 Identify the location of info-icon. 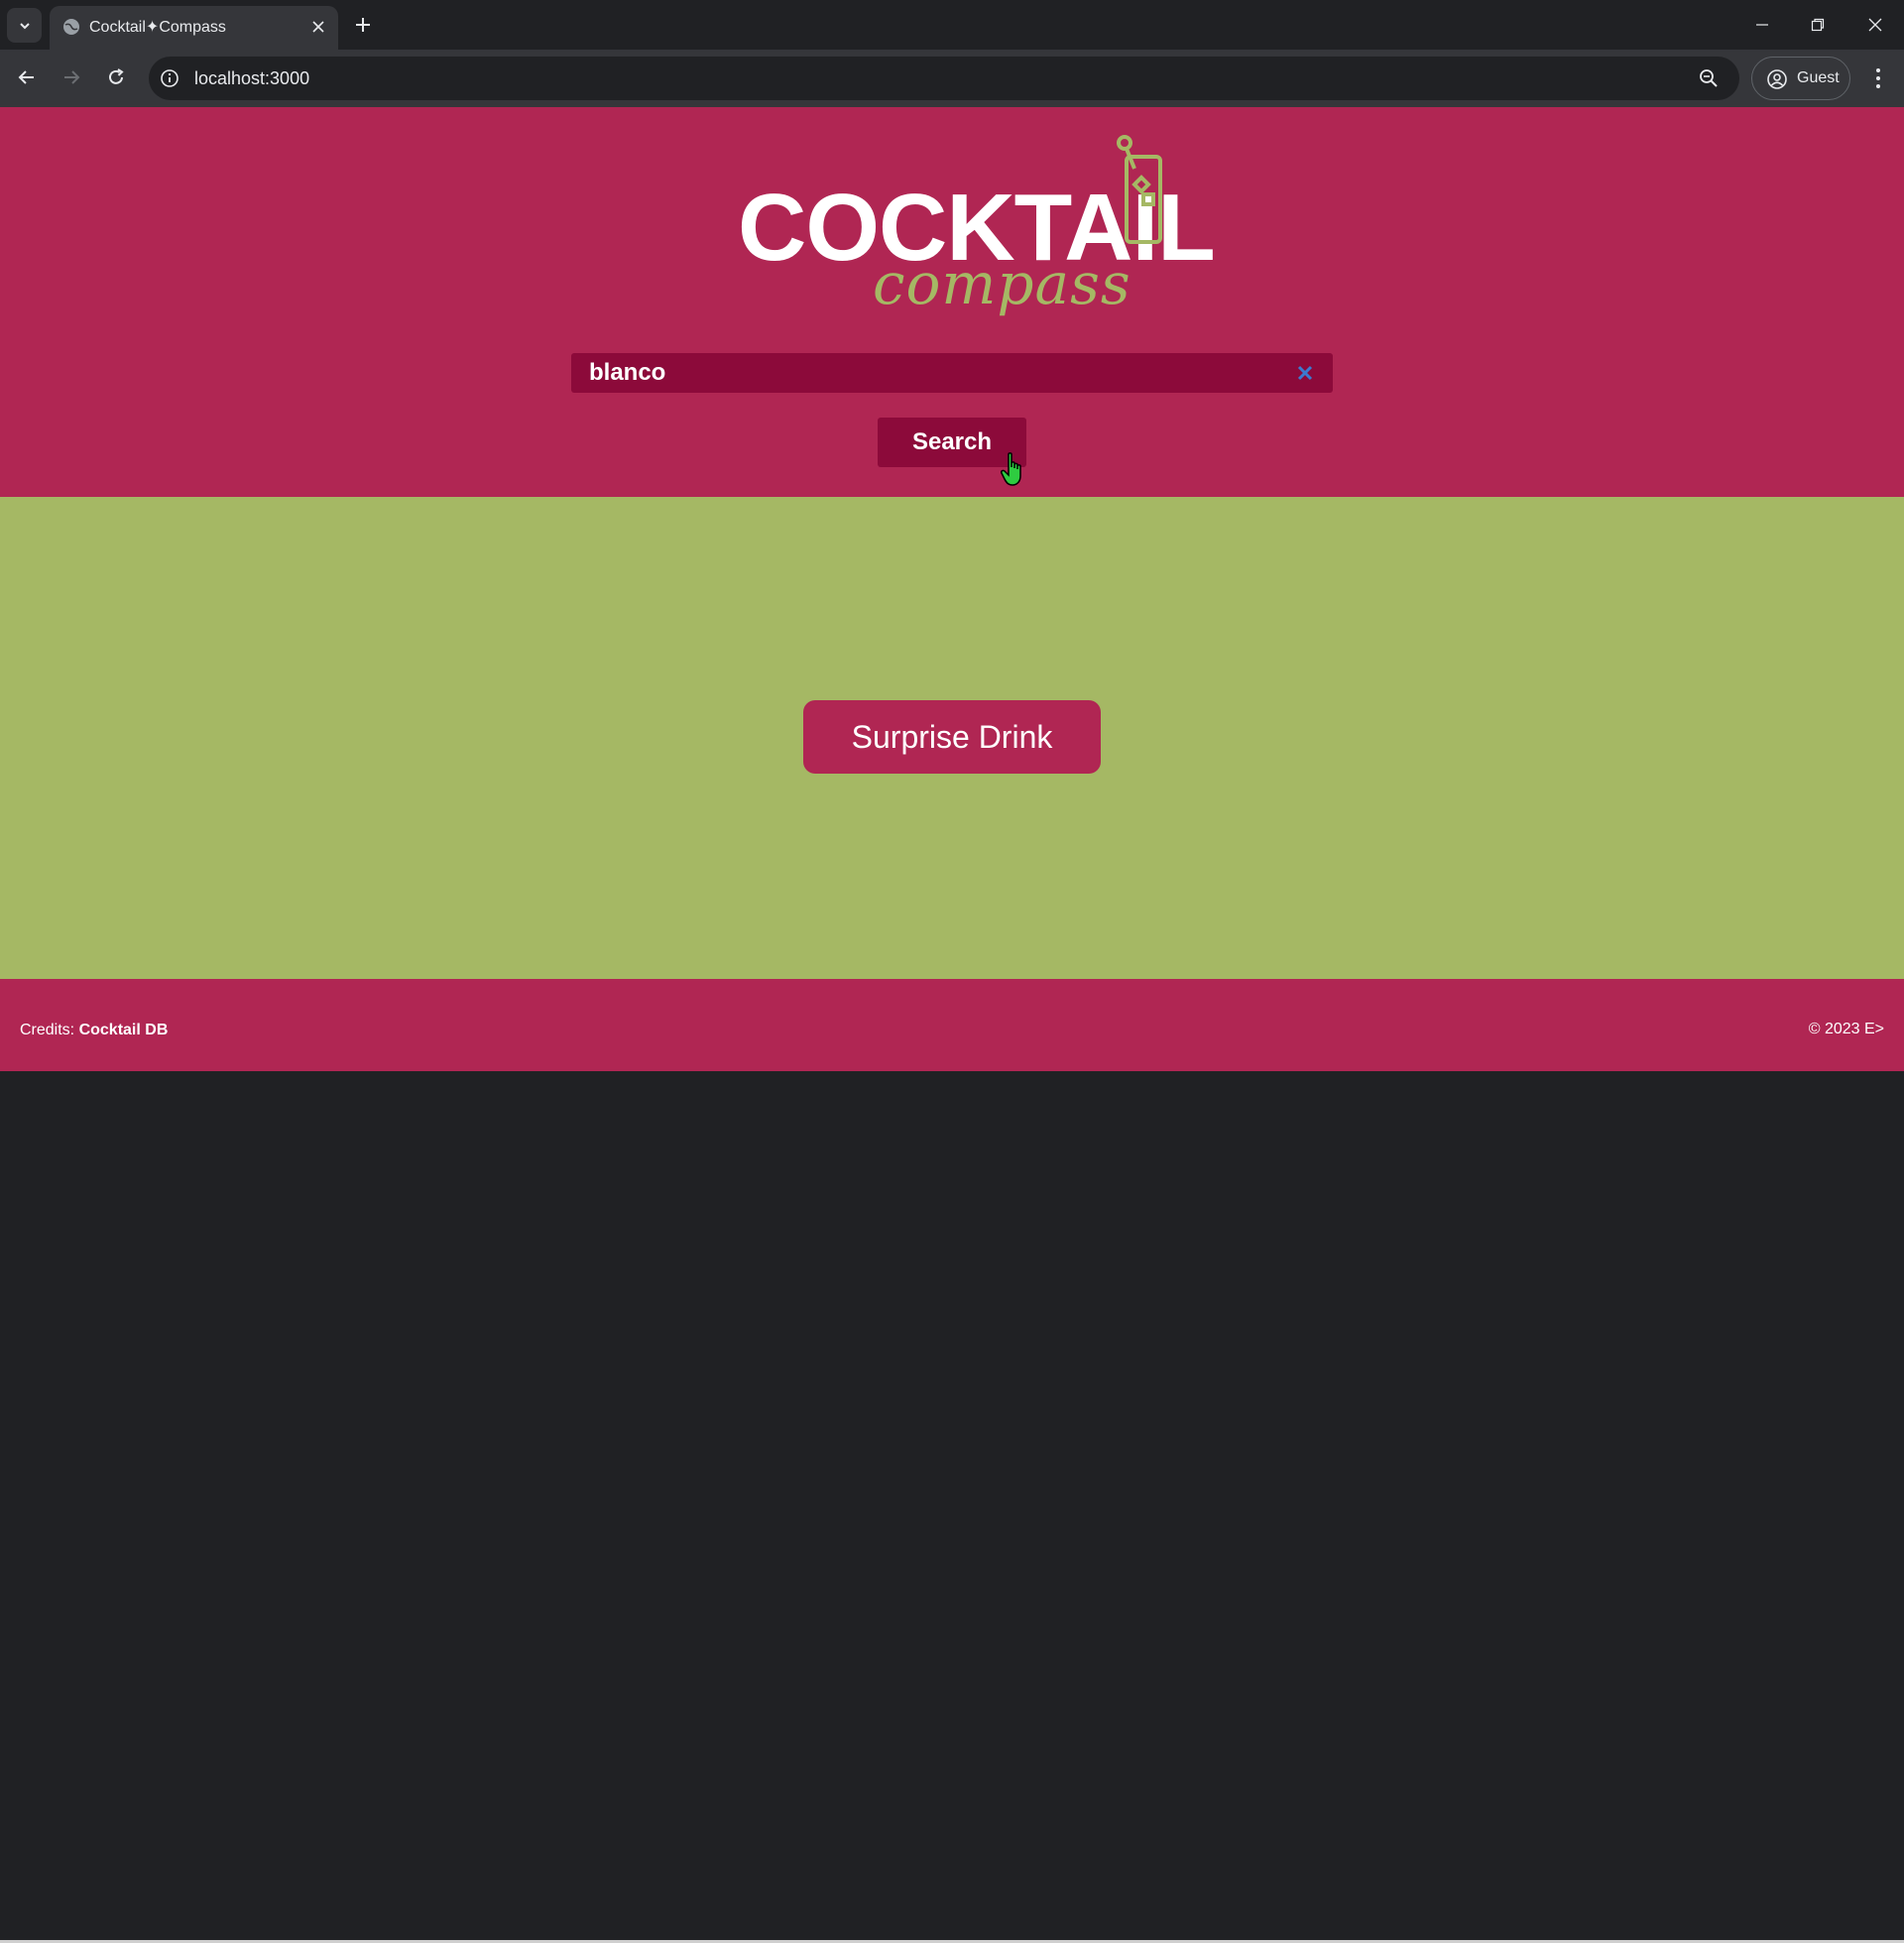
(169, 78).